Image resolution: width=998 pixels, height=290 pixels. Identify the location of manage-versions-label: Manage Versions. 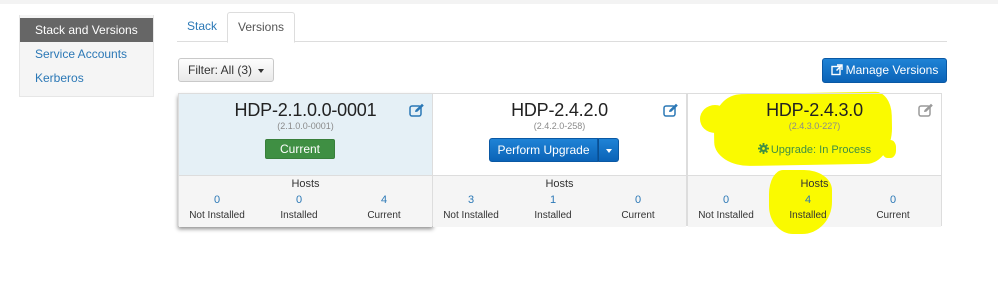
(892, 70).